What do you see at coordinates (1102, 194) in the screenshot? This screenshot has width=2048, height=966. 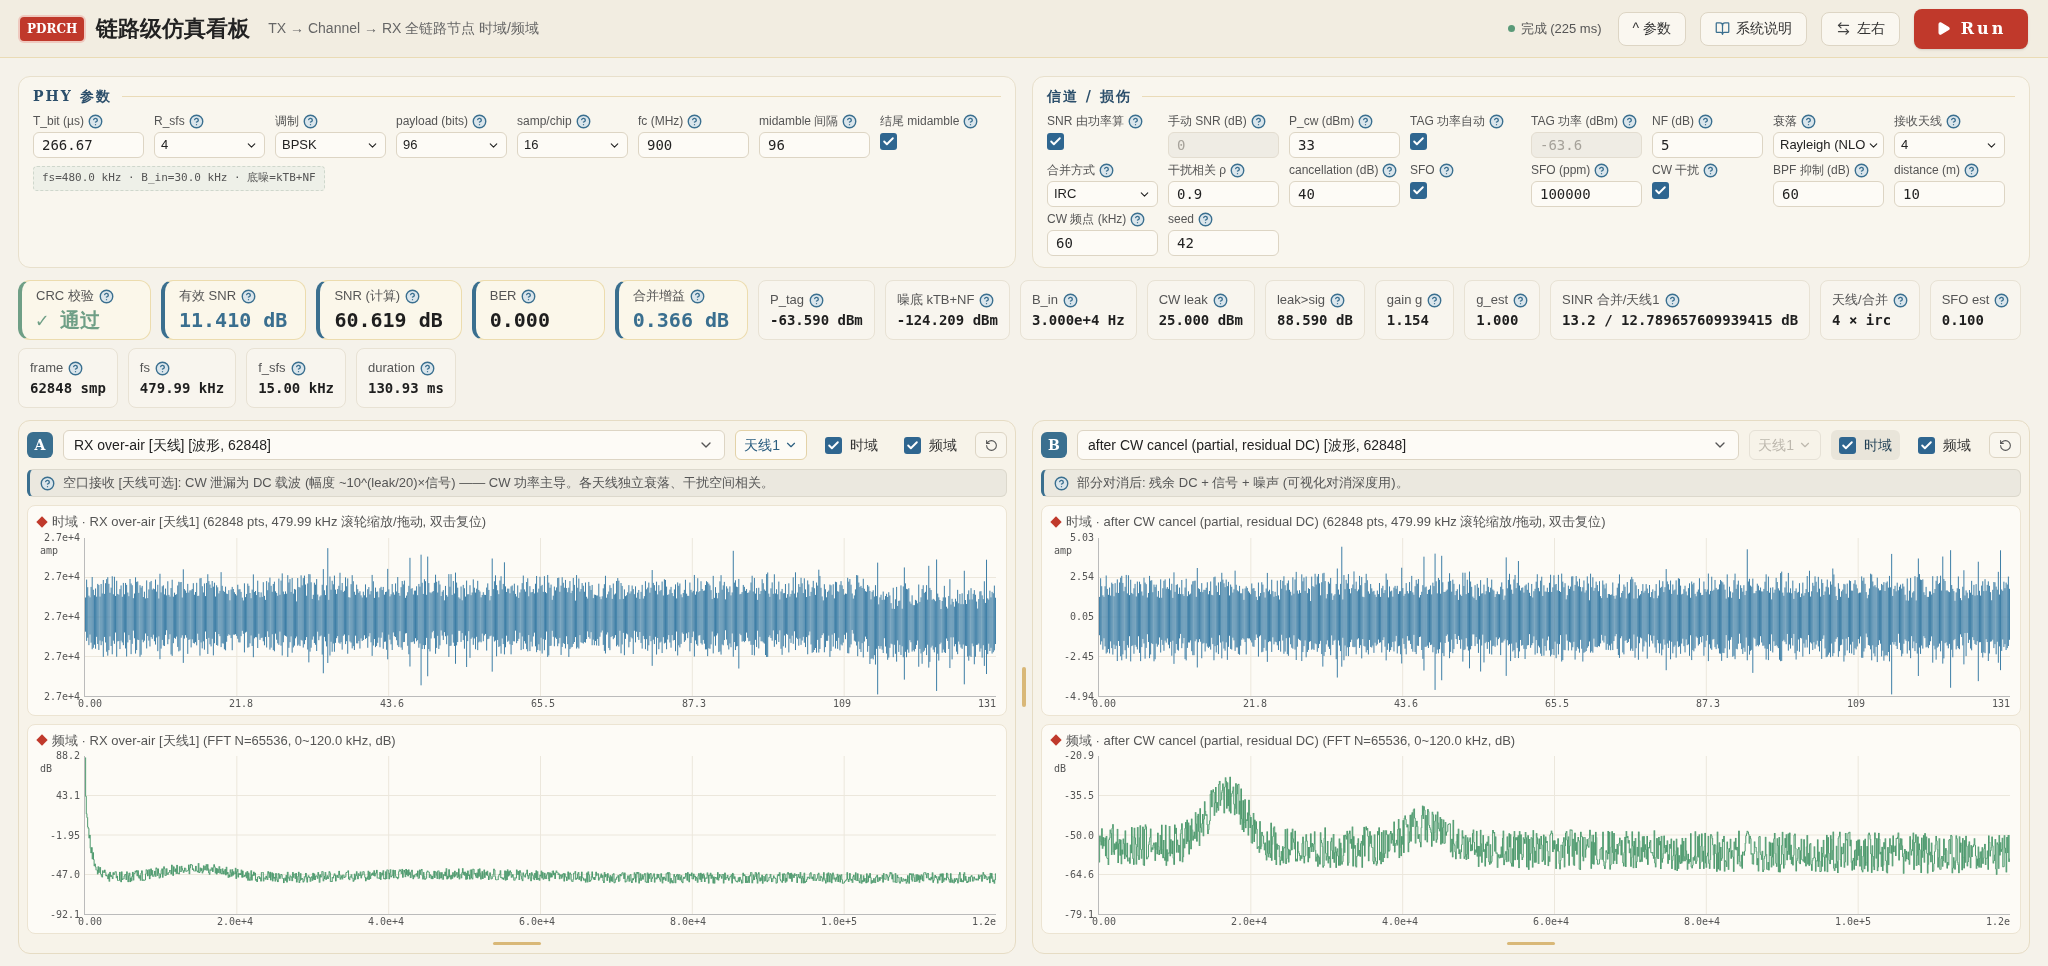 I see `select-field: IRC` at bounding box center [1102, 194].